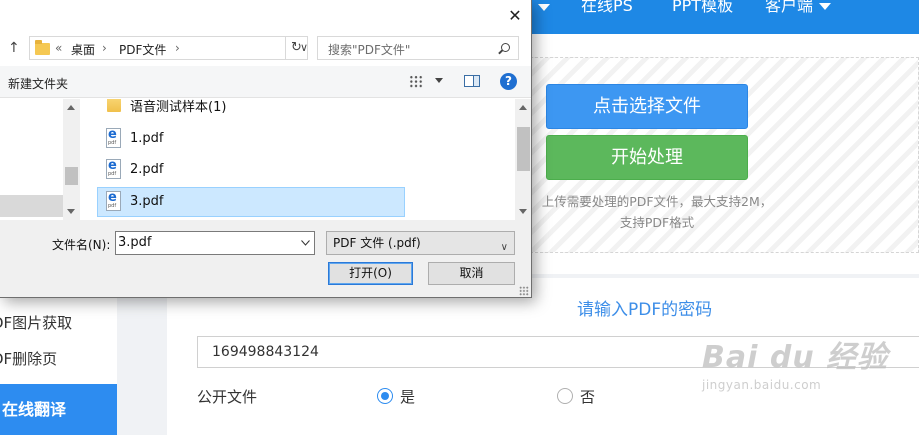 The image size is (919, 435). What do you see at coordinates (227, 397) in the screenshot?
I see `public-file-label: 公开文件` at bounding box center [227, 397].